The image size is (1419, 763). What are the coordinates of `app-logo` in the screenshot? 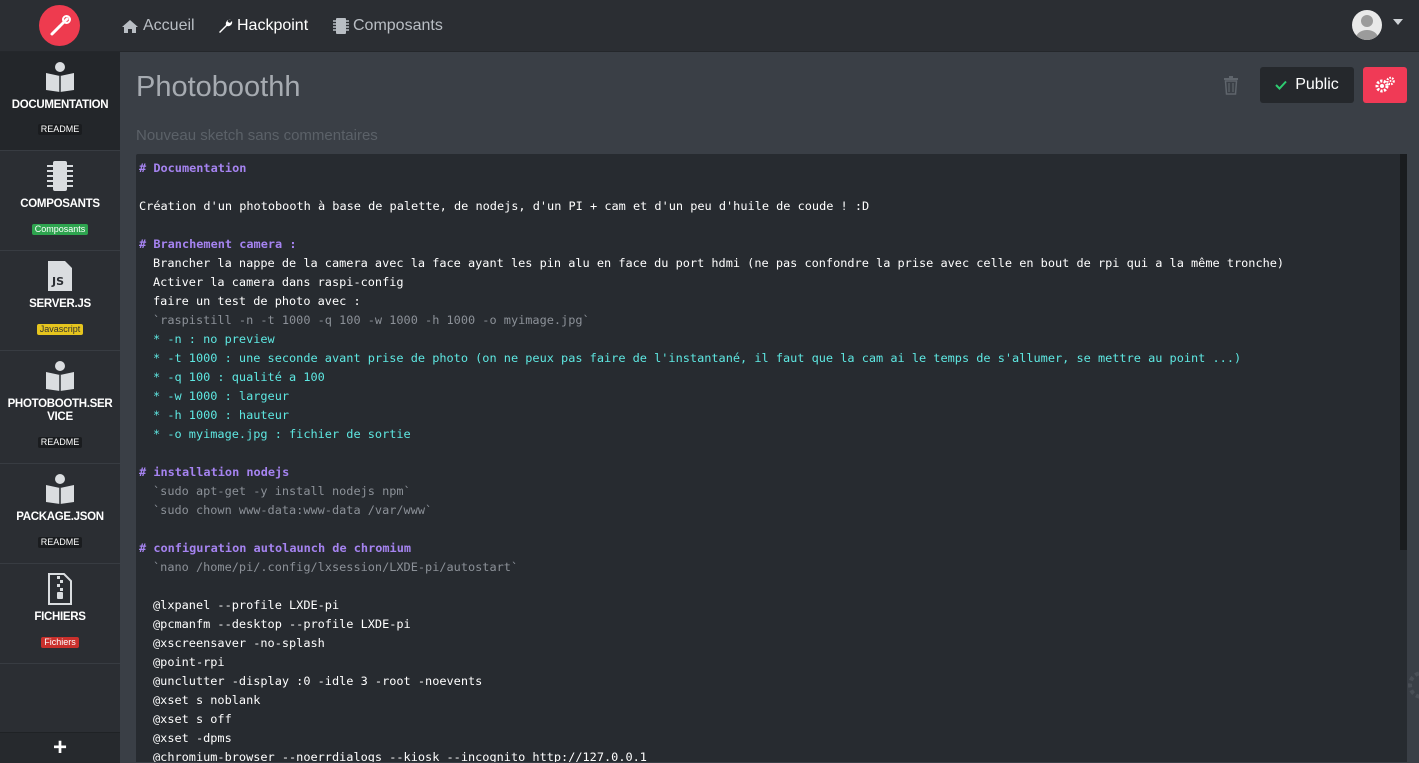 It's located at (59, 25).